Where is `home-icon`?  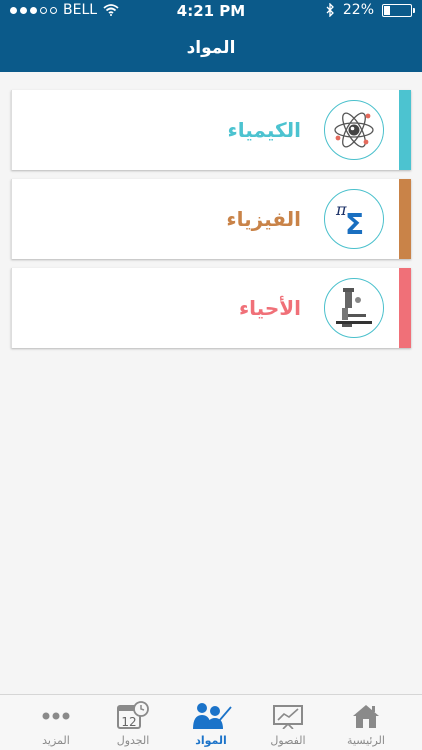 home-icon is located at coordinates (366, 716).